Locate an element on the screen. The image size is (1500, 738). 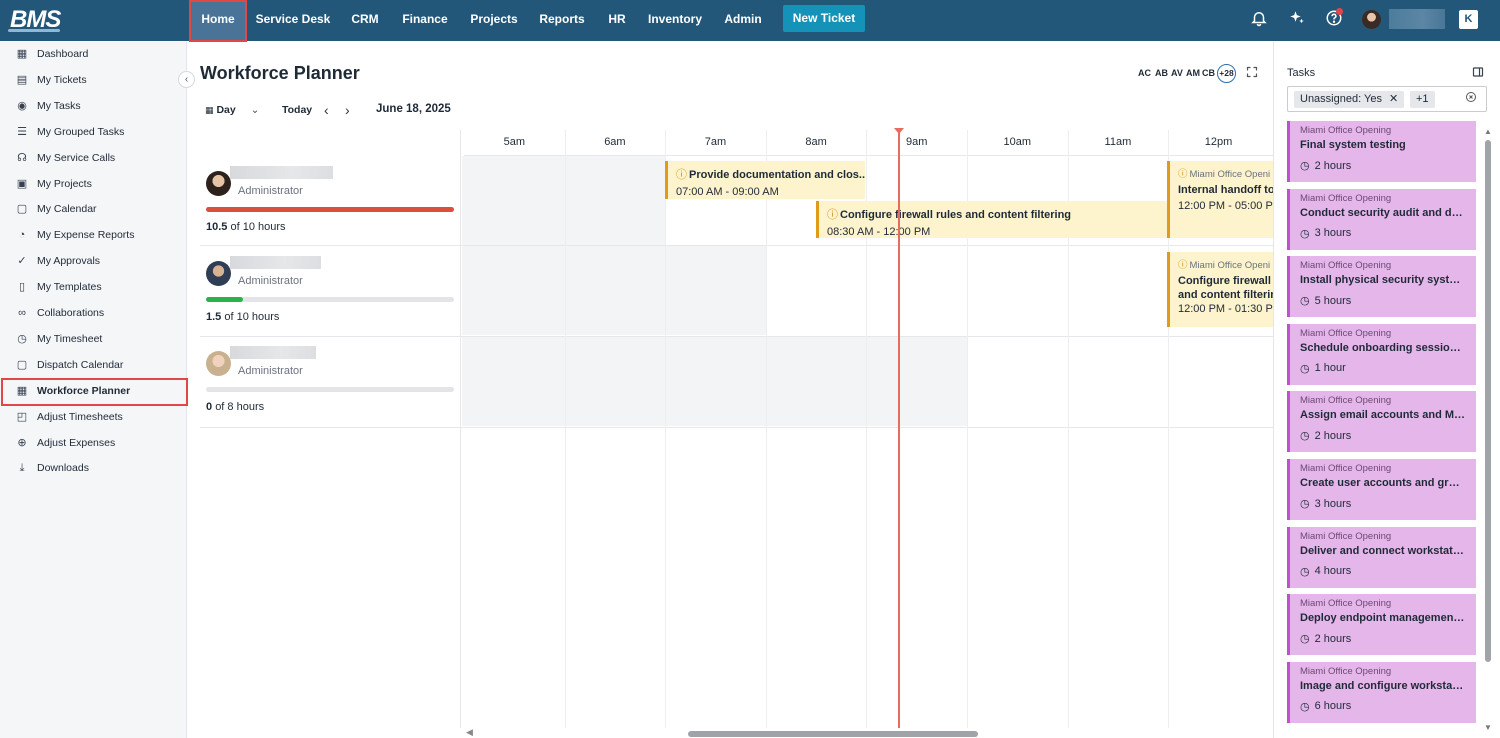
nav-admin: Admin is located at coordinates (743, 20).